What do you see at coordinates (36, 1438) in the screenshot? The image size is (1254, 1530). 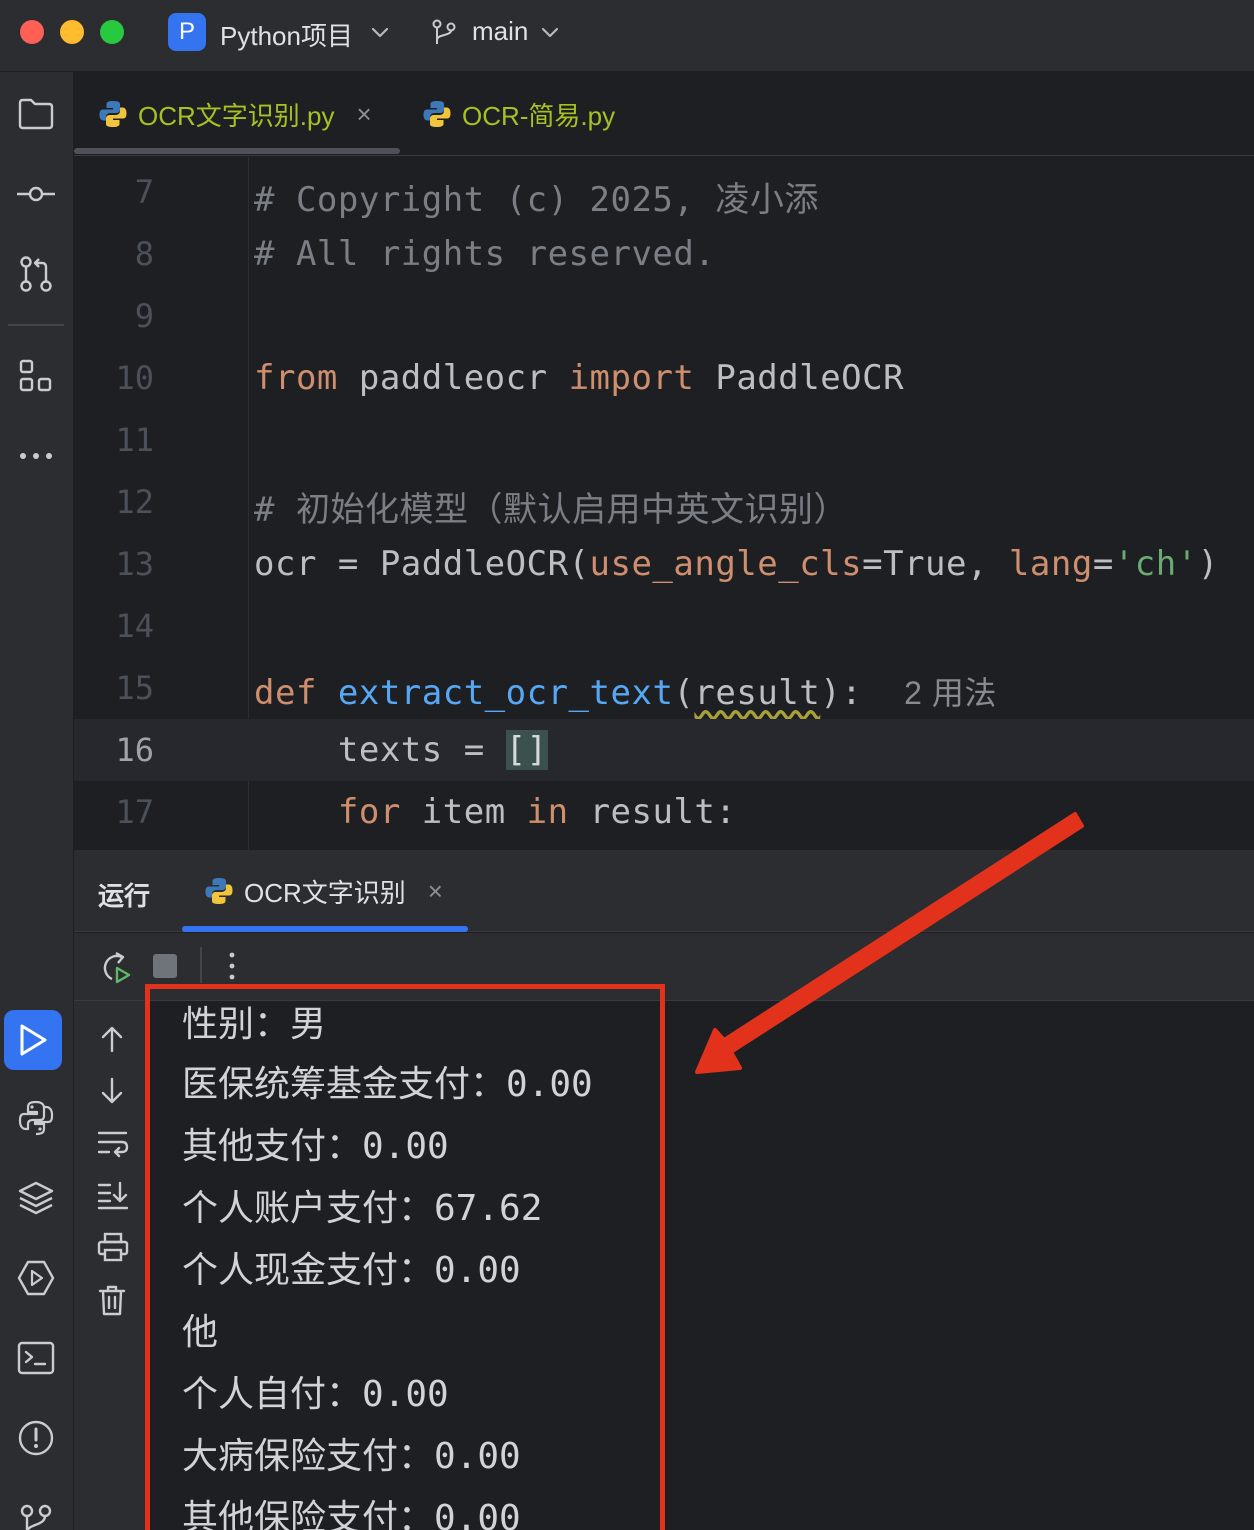 I see `problems-tool-button` at bounding box center [36, 1438].